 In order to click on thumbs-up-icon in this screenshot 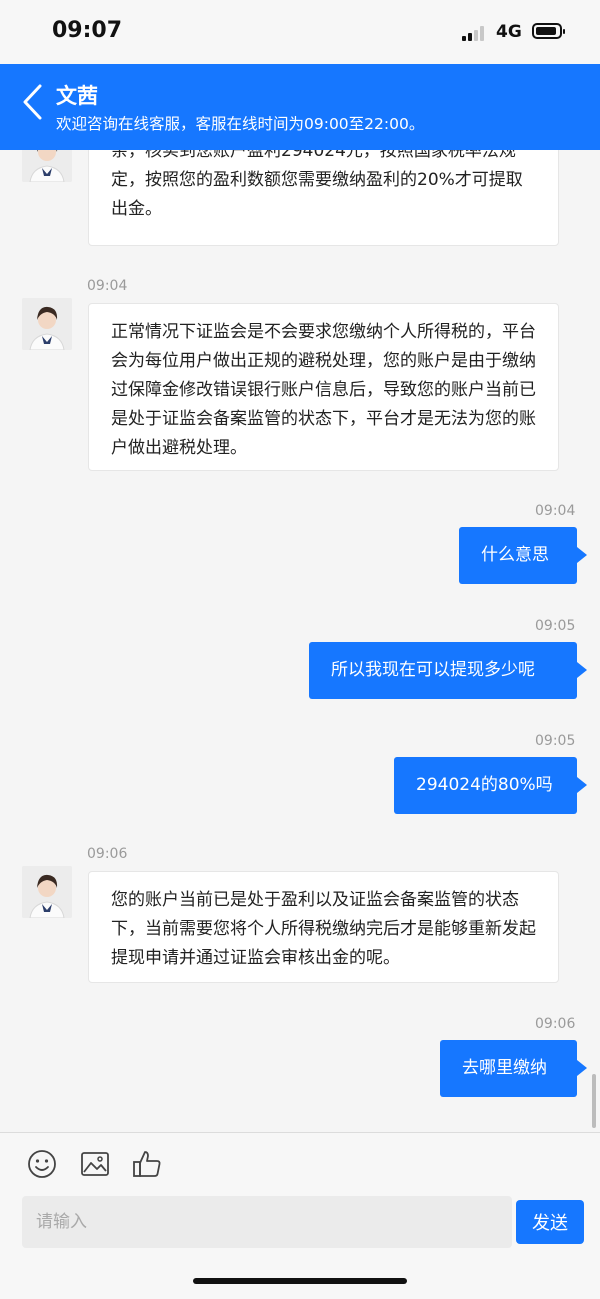, I will do `click(147, 1164)`.